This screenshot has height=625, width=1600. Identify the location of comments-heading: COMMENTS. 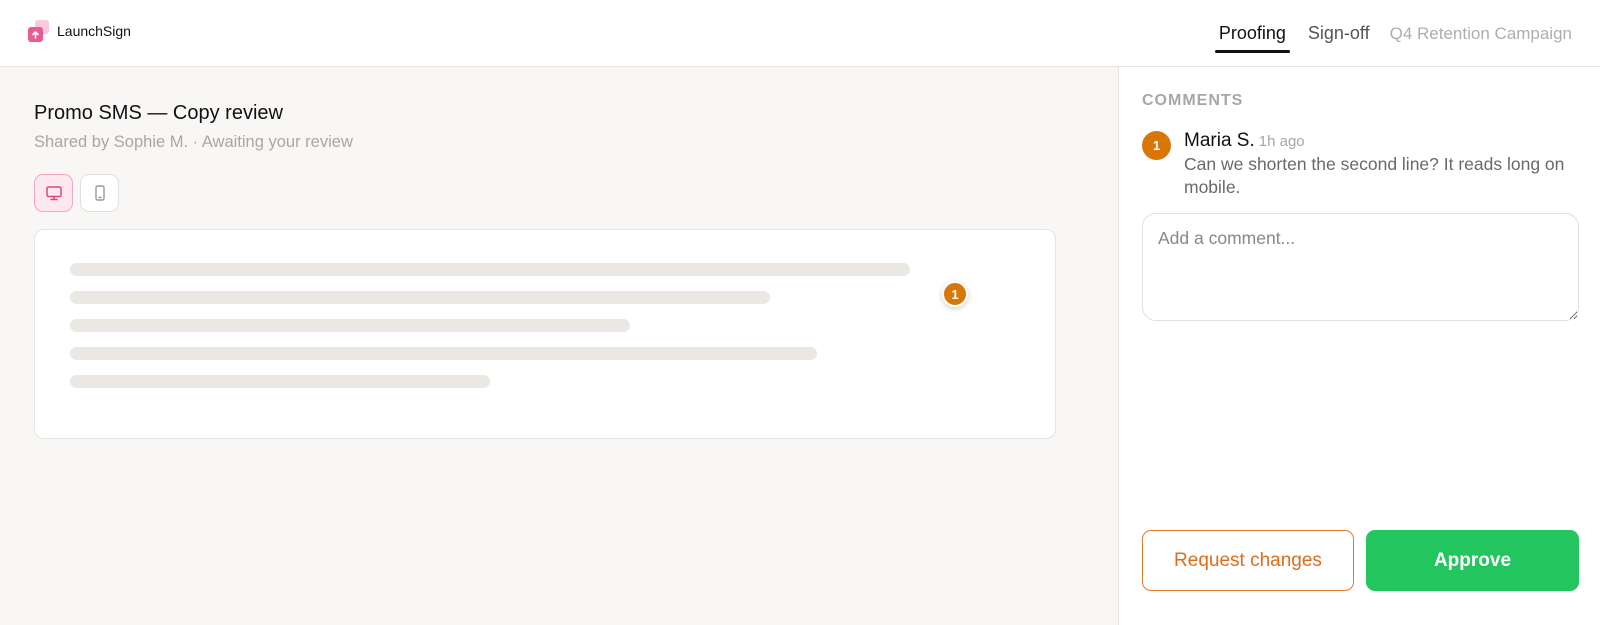
(1193, 100).